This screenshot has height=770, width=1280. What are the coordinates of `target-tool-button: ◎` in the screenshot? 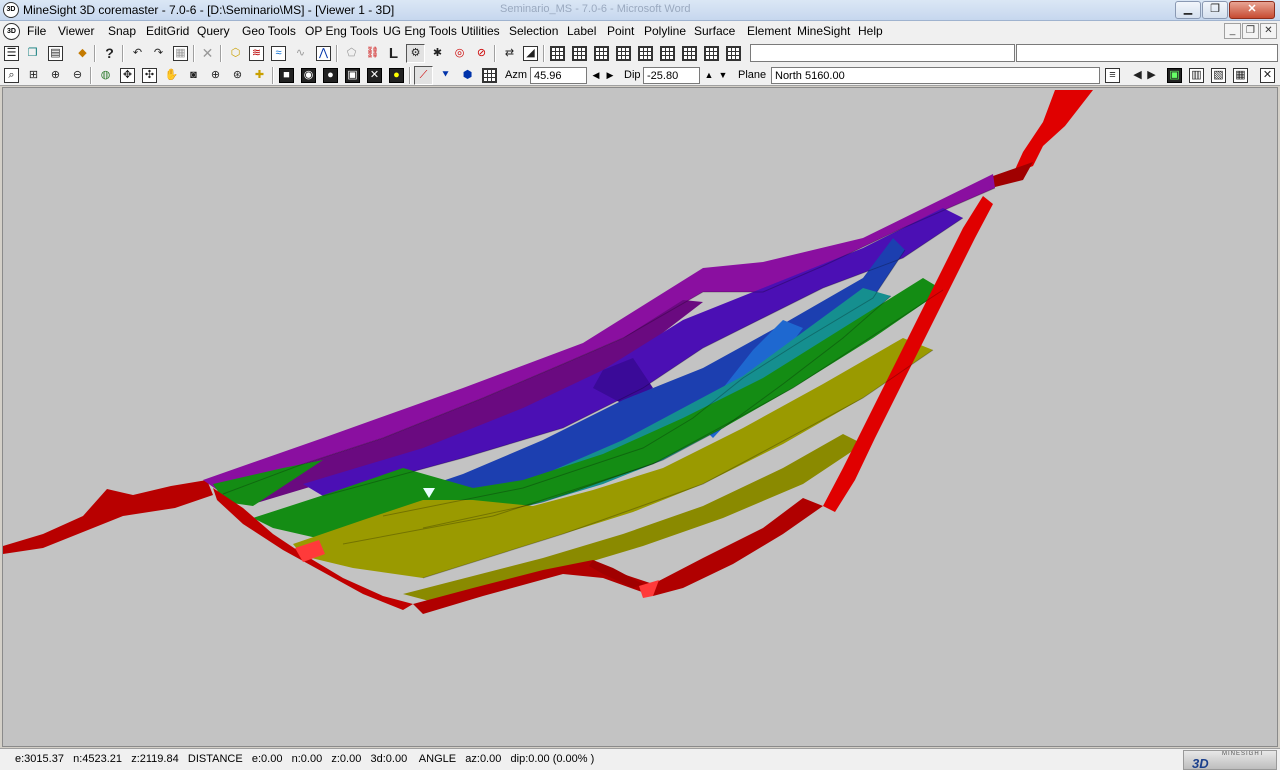 It's located at (459, 53).